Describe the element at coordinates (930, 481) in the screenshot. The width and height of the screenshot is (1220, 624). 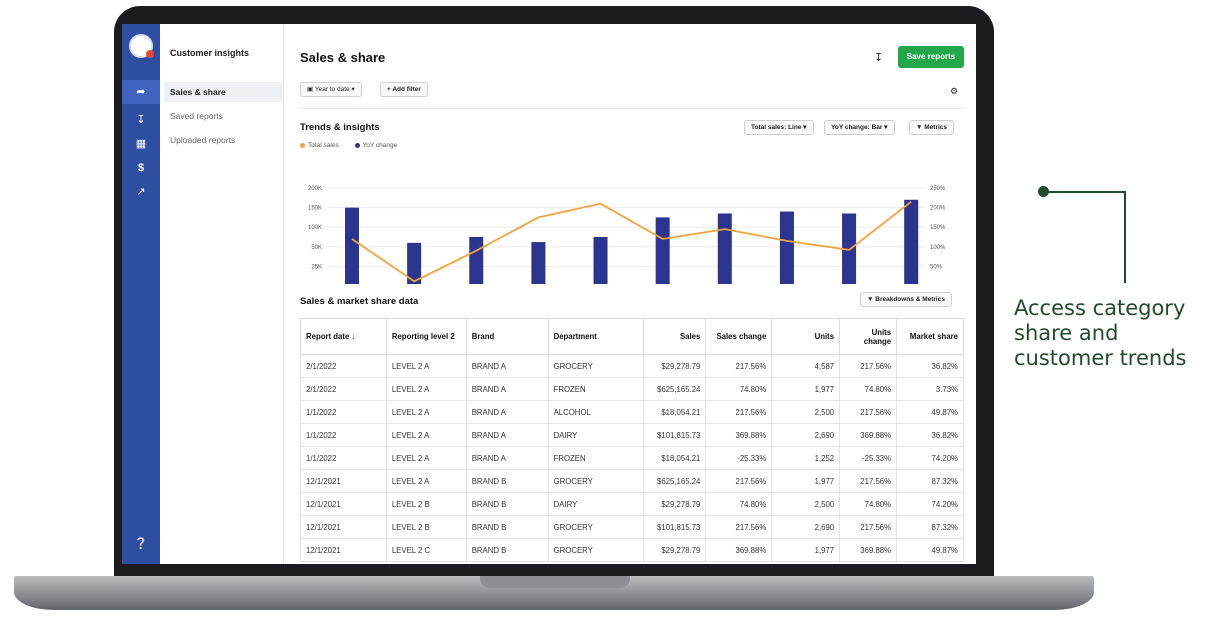
I see `table-cell: 87.32%` at that location.